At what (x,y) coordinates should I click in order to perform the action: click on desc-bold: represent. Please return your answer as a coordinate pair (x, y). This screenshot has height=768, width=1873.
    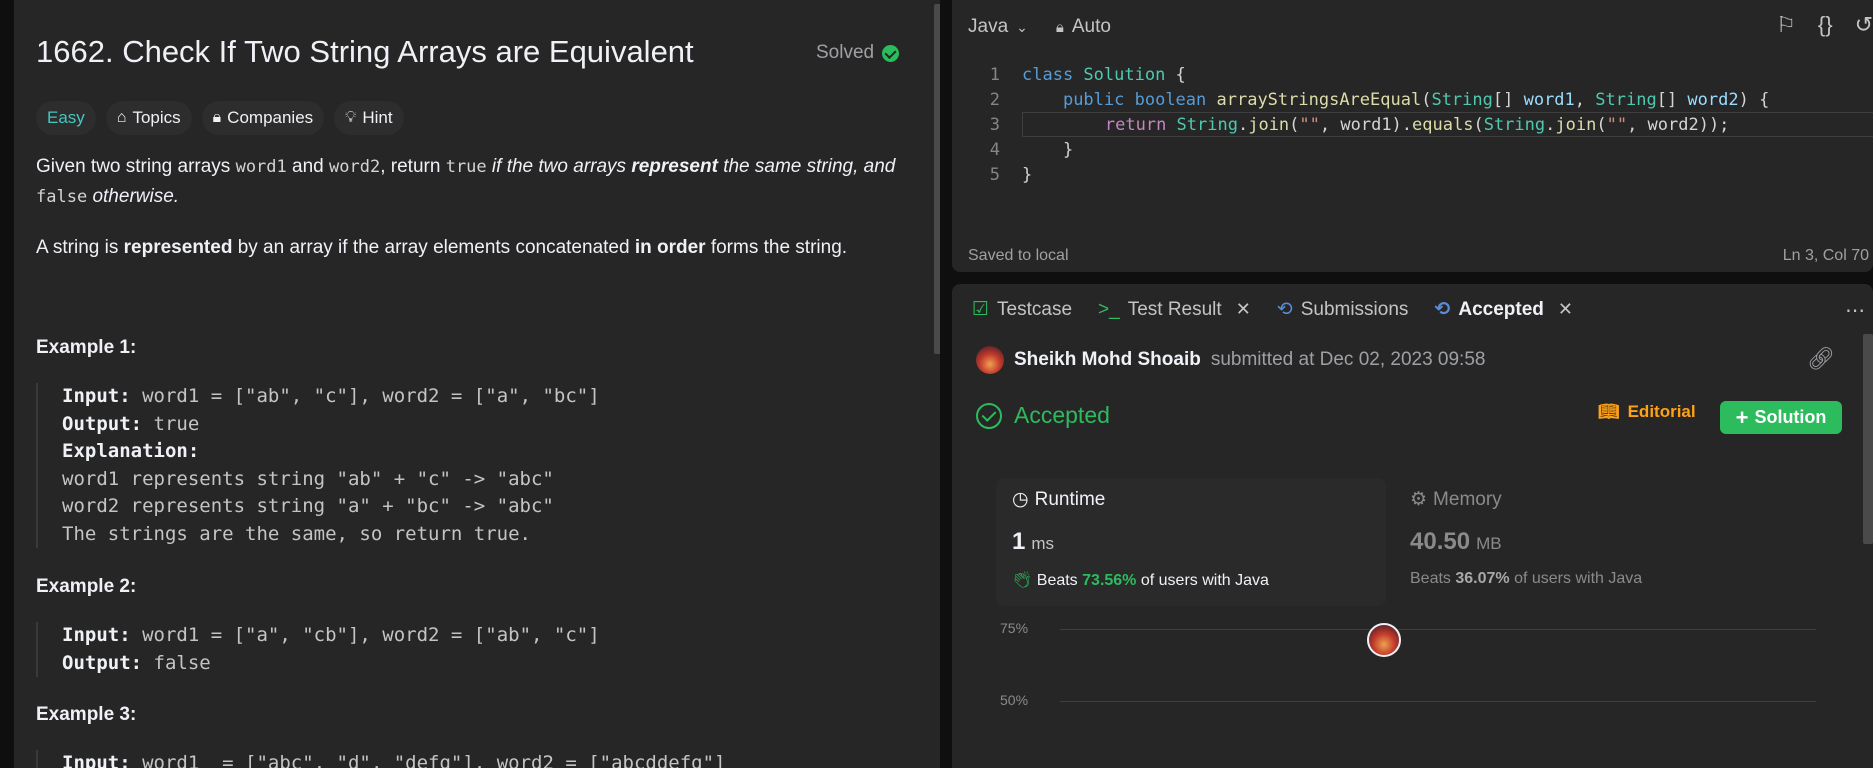
    Looking at the image, I should click on (674, 166).